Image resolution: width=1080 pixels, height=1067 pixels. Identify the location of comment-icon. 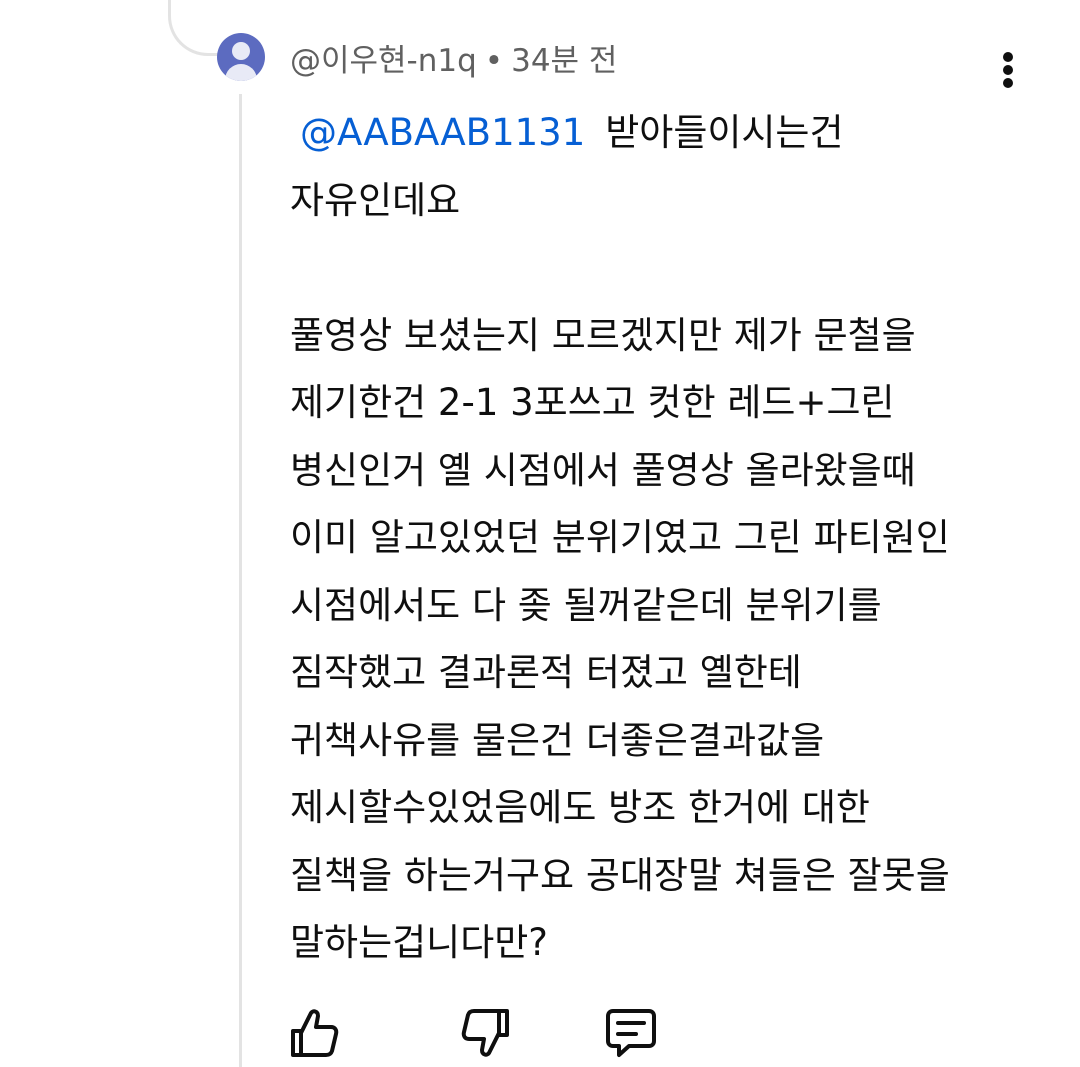
(631, 1033).